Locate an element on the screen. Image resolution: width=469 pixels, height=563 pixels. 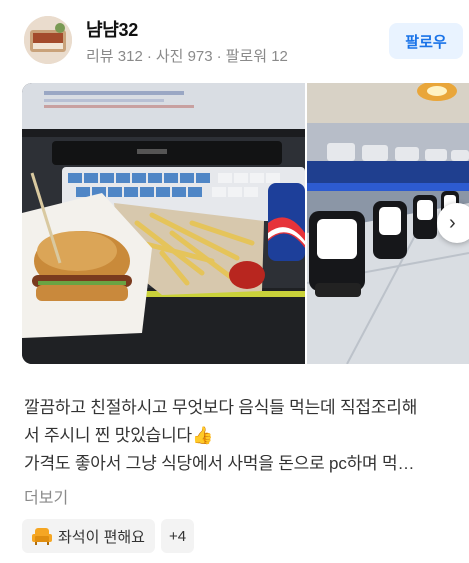
tag-label: +4 is located at coordinates (177, 536).